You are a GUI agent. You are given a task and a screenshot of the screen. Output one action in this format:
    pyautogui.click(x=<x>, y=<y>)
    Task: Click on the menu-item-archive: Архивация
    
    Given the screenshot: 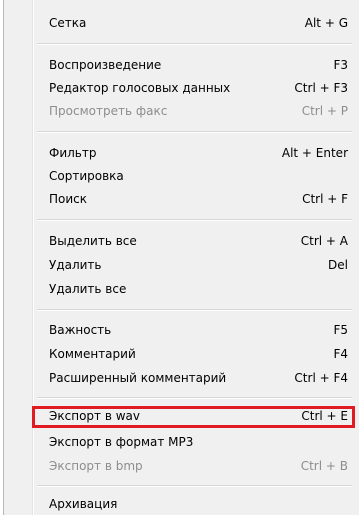 What is the action you would take?
    pyautogui.click(x=195, y=504)
    